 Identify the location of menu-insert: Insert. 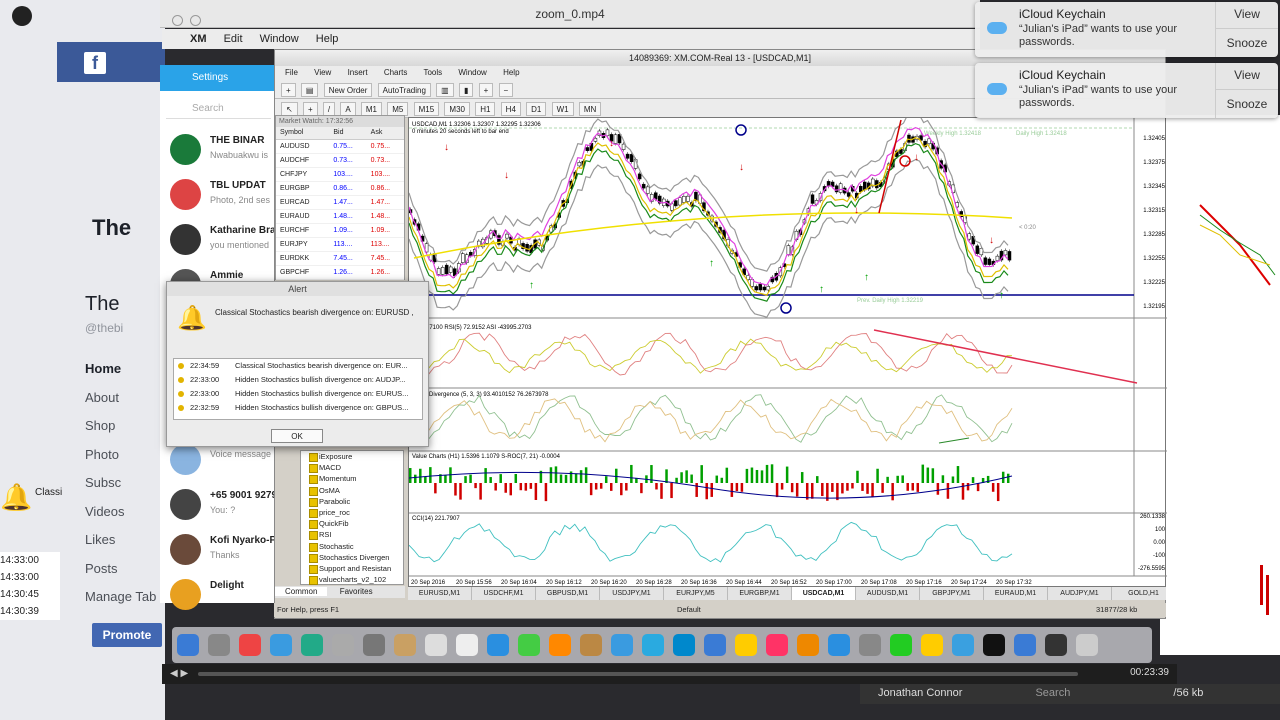
(358, 72).